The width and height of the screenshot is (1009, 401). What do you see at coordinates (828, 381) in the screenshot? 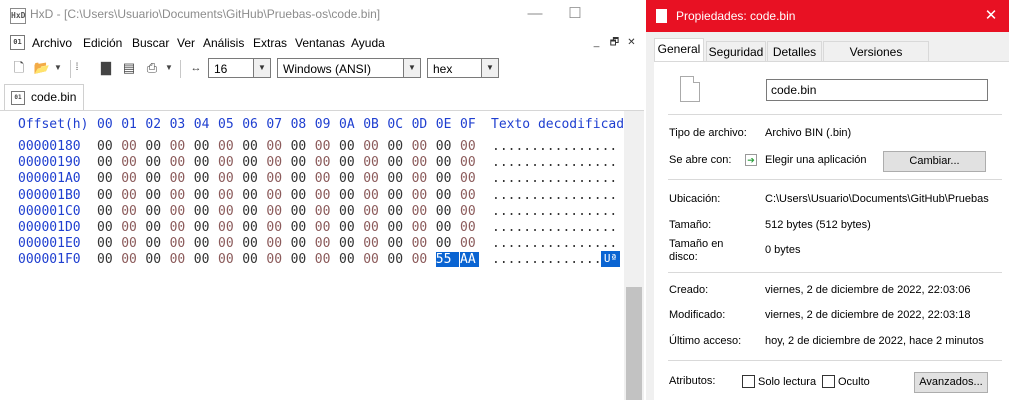
I see `hidden-checkbox` at bounding box center [828, 381].